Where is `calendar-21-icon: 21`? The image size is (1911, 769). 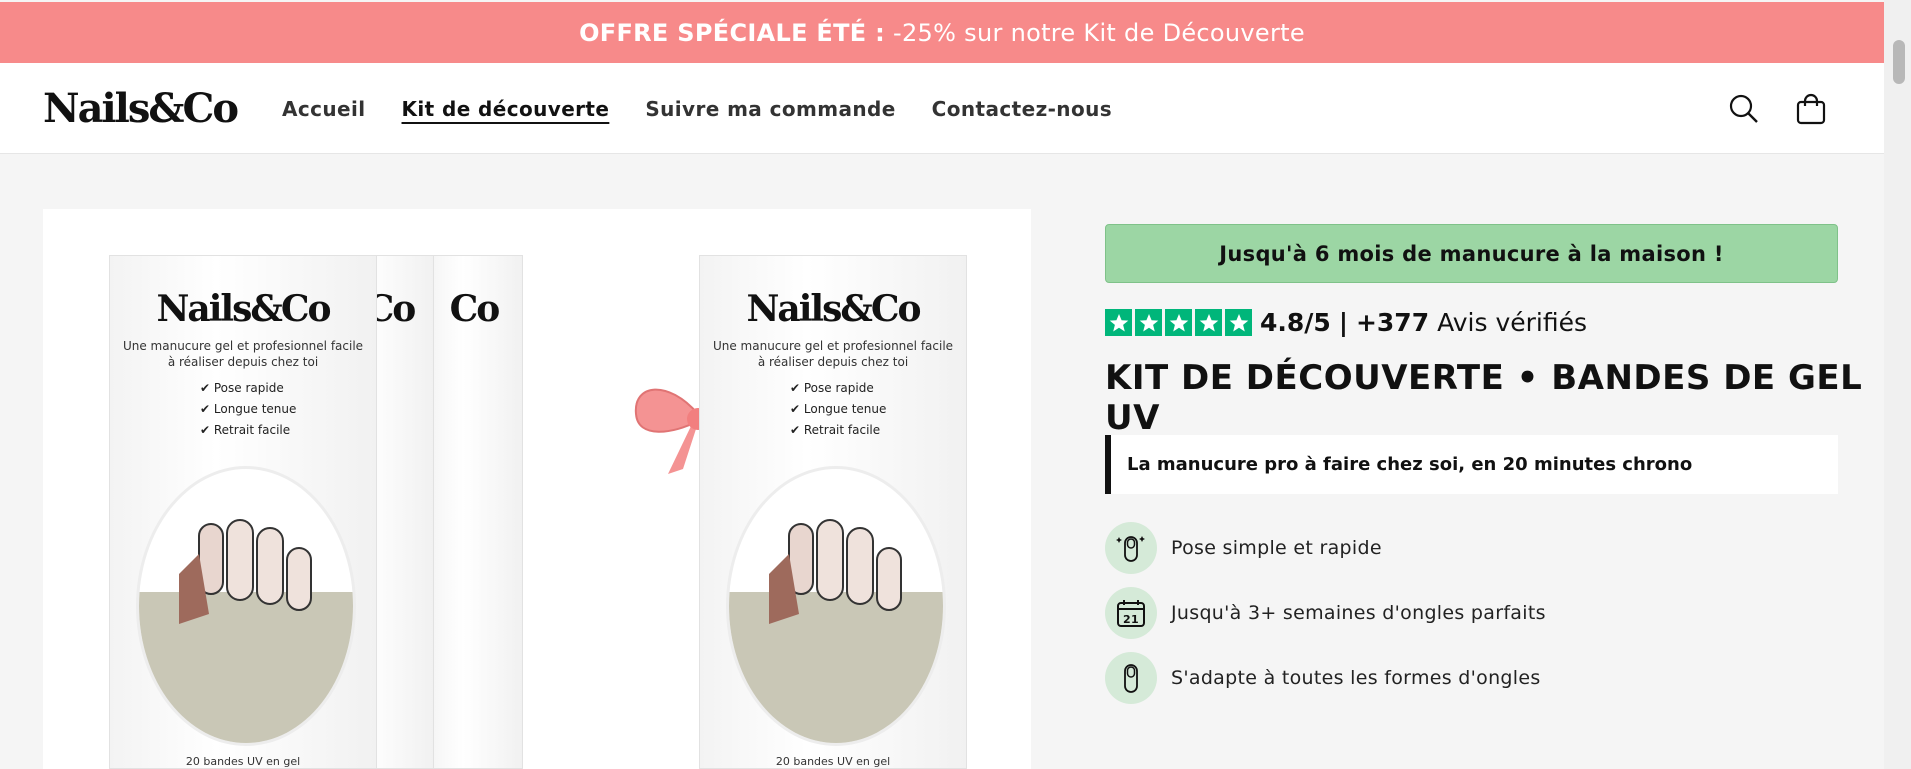
calendar-21-icon: 21 is located at coordinates (1131, 613).